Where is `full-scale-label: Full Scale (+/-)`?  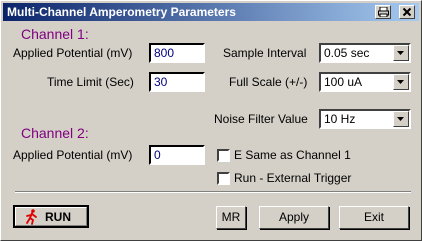 full-scale-label: Full Scale (+/-) is located at coordinates (268, 82).